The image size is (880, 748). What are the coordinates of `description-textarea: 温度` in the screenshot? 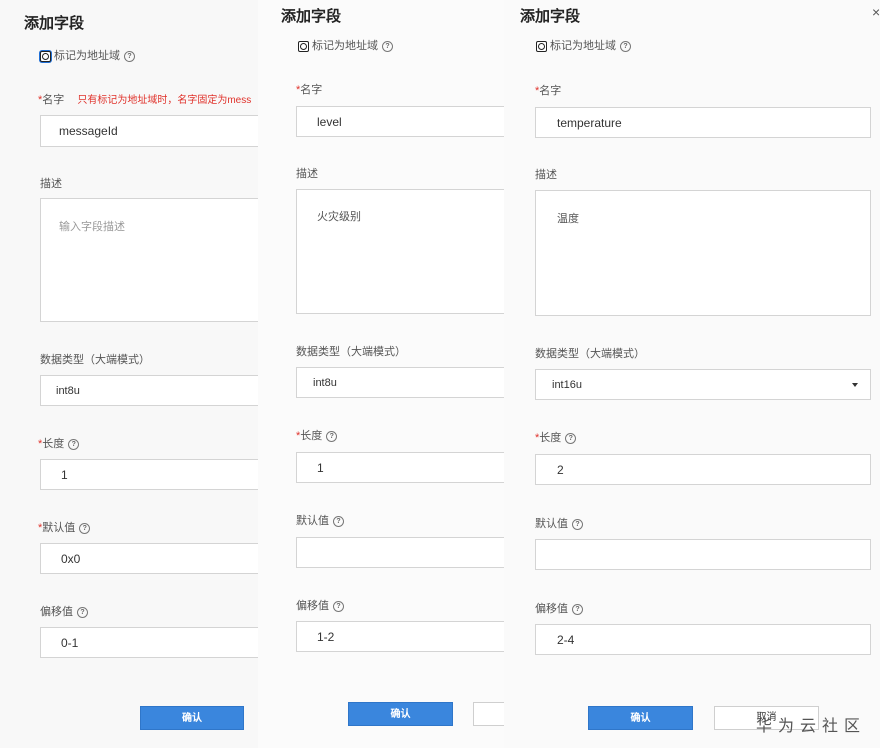 It's located at (703, 253).